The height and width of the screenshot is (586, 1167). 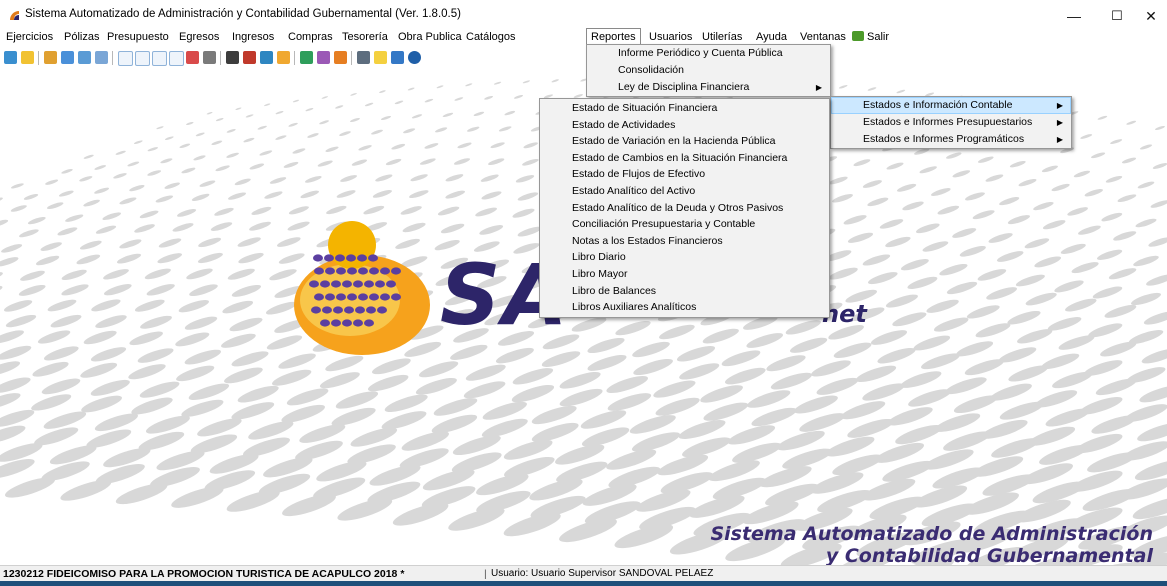 What do you see at coordinates (684, 291) in the screenshot?
I see `menu-item-libro-balances: Libro de Balances` at bounding box center [684, 291].